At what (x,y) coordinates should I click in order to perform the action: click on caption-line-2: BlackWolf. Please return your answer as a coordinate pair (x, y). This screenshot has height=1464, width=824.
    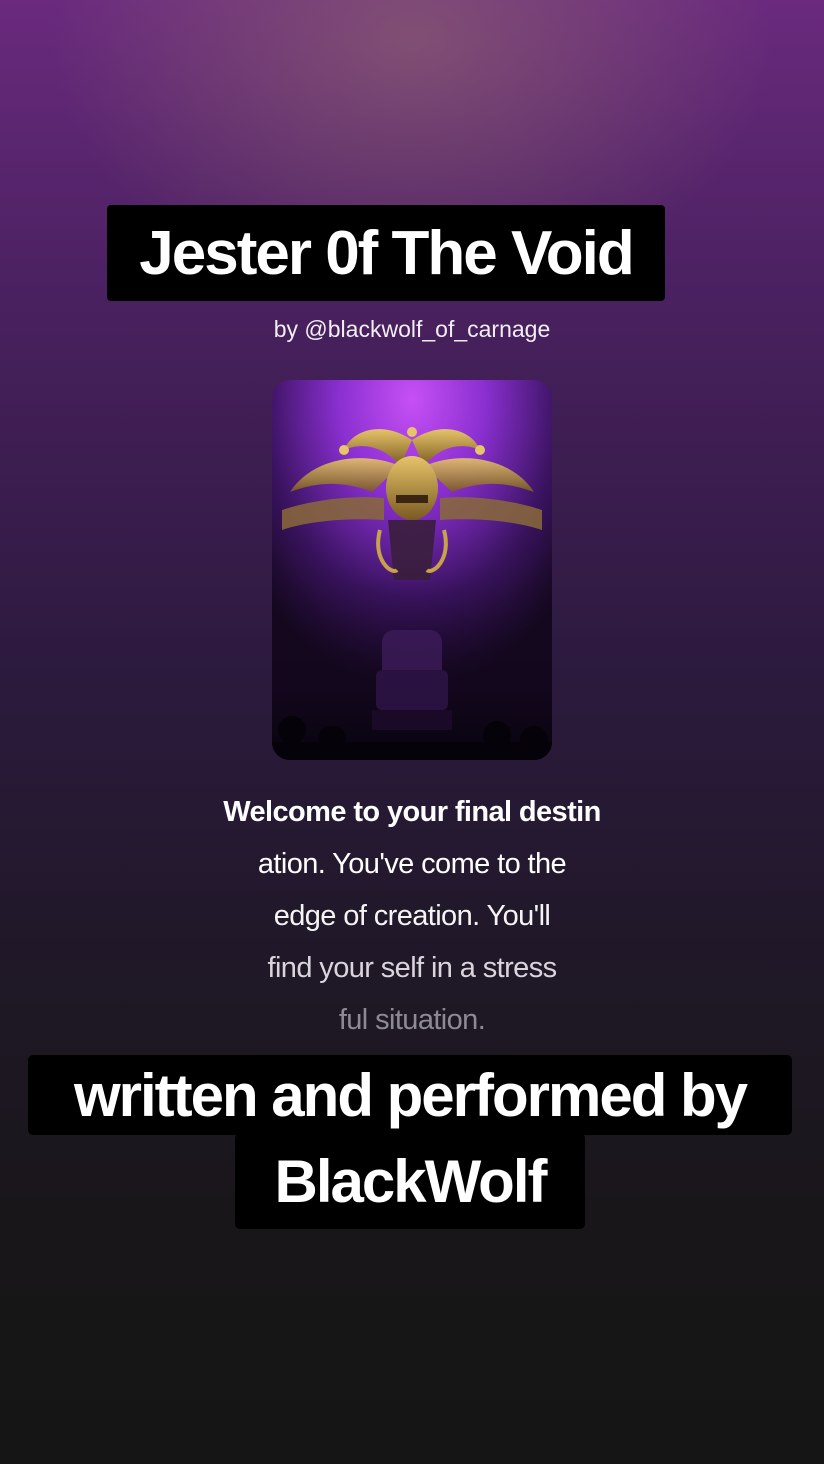
    Looking at the image, I should click on (411, 1181).